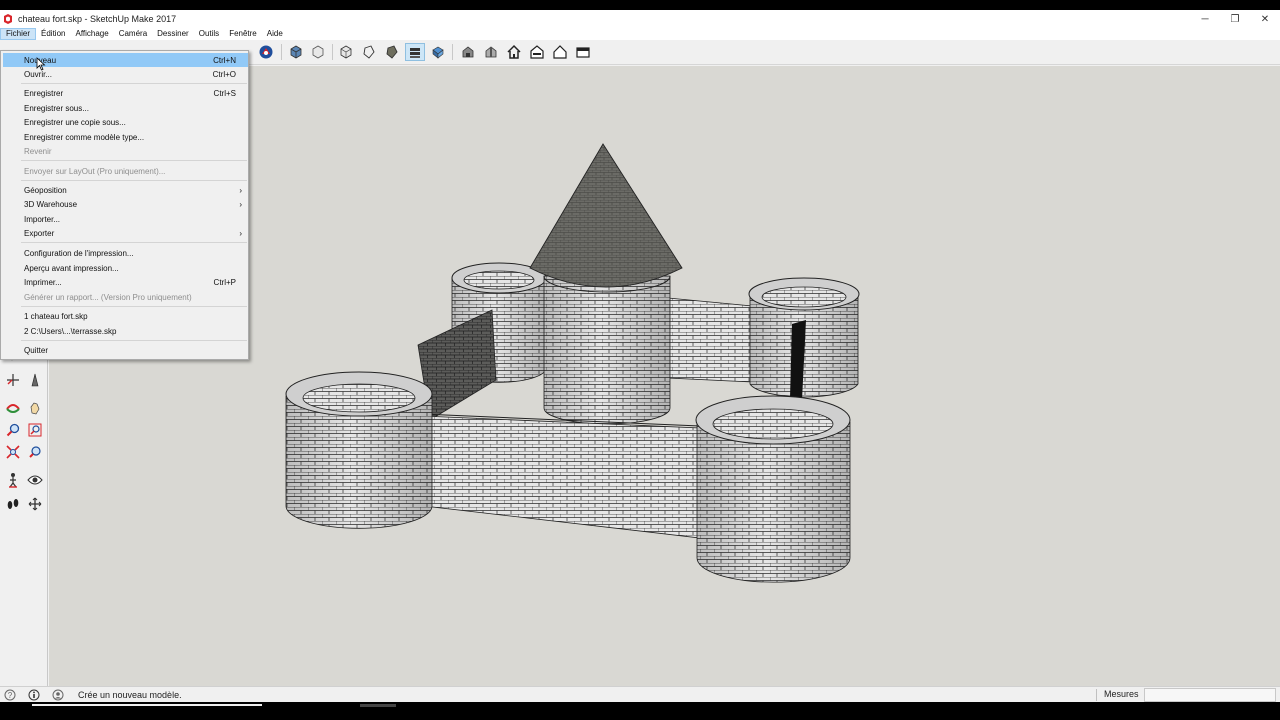 The height and width of the screenshot is (720, 1280). I want to click on close-button: ✕, so click(1265, 19).